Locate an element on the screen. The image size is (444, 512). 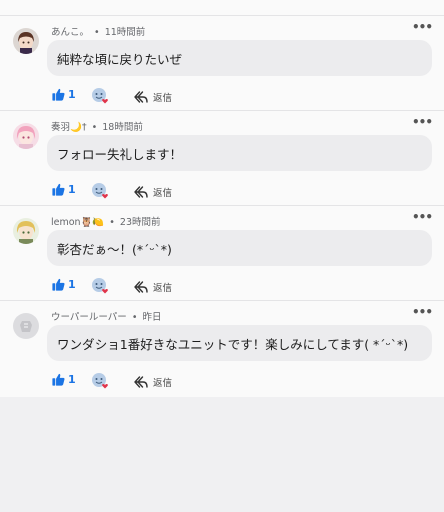
timestamp: 11時間前 is located at coordinates (125, 32).